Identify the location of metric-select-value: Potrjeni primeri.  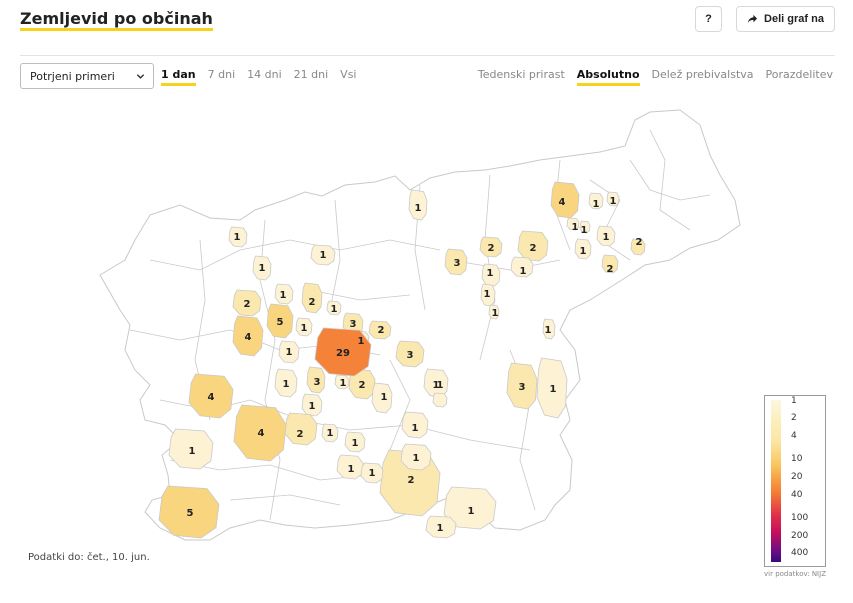
(72, 76).